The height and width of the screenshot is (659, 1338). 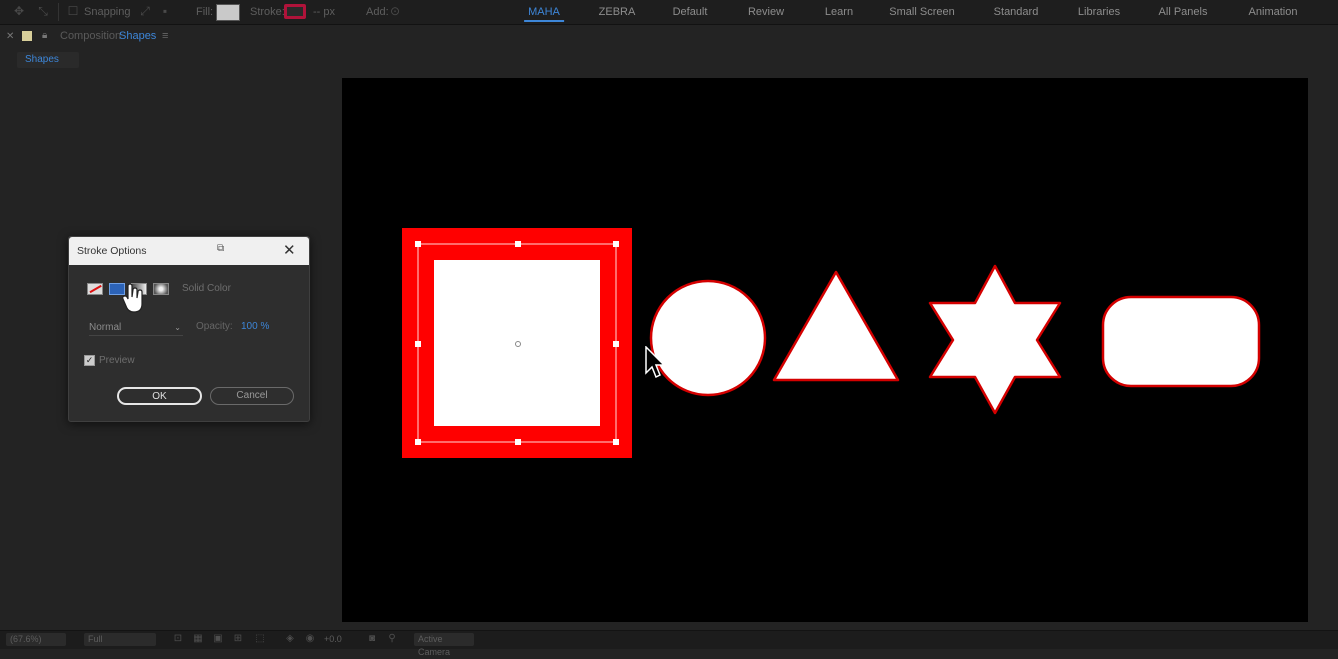 I want to click on blend-mode-value: Normal, so click(x=105, y=327).